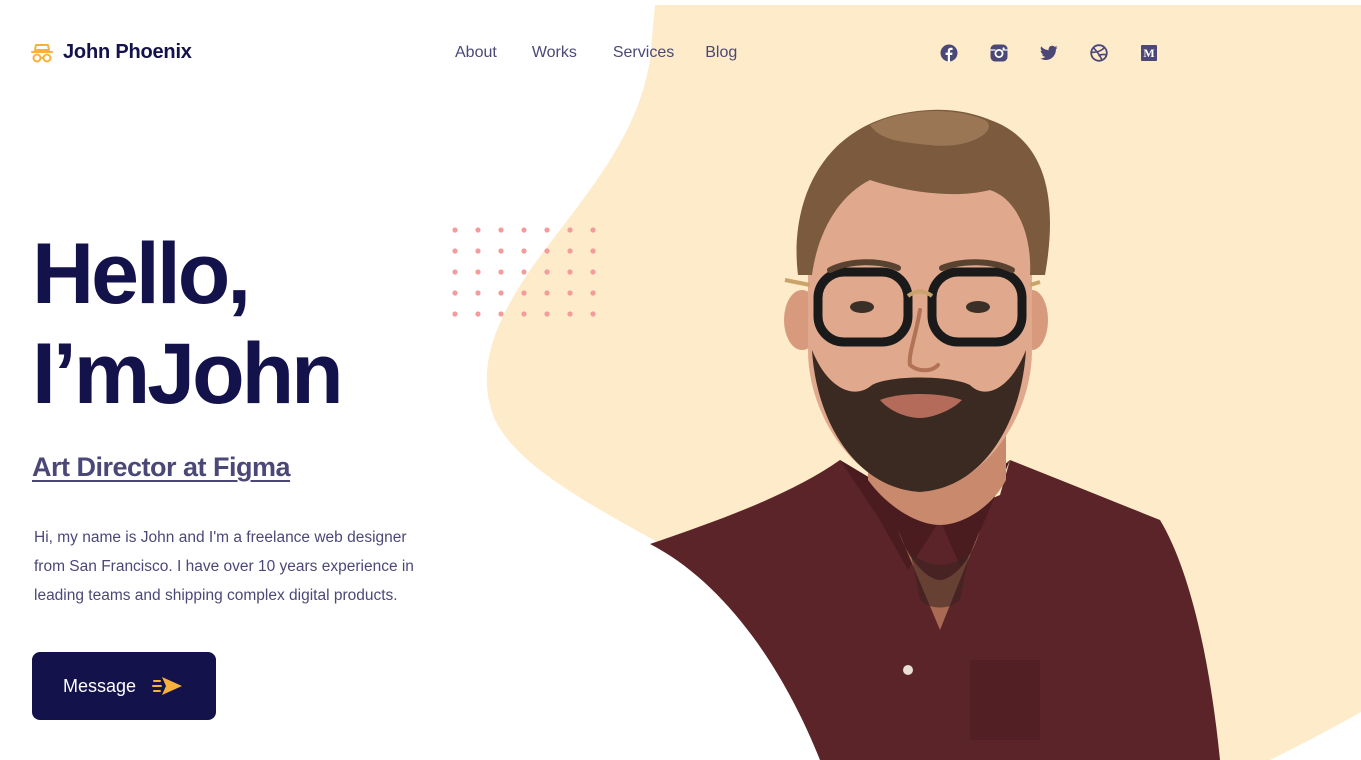 The width and height of the screenshot is (1361, 760). I want to click on spy-glasses-icon, so click(42, 52).